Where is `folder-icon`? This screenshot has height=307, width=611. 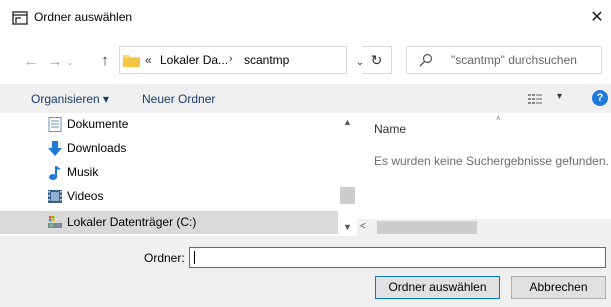 folder-icon is located at coordinates (131, 61).